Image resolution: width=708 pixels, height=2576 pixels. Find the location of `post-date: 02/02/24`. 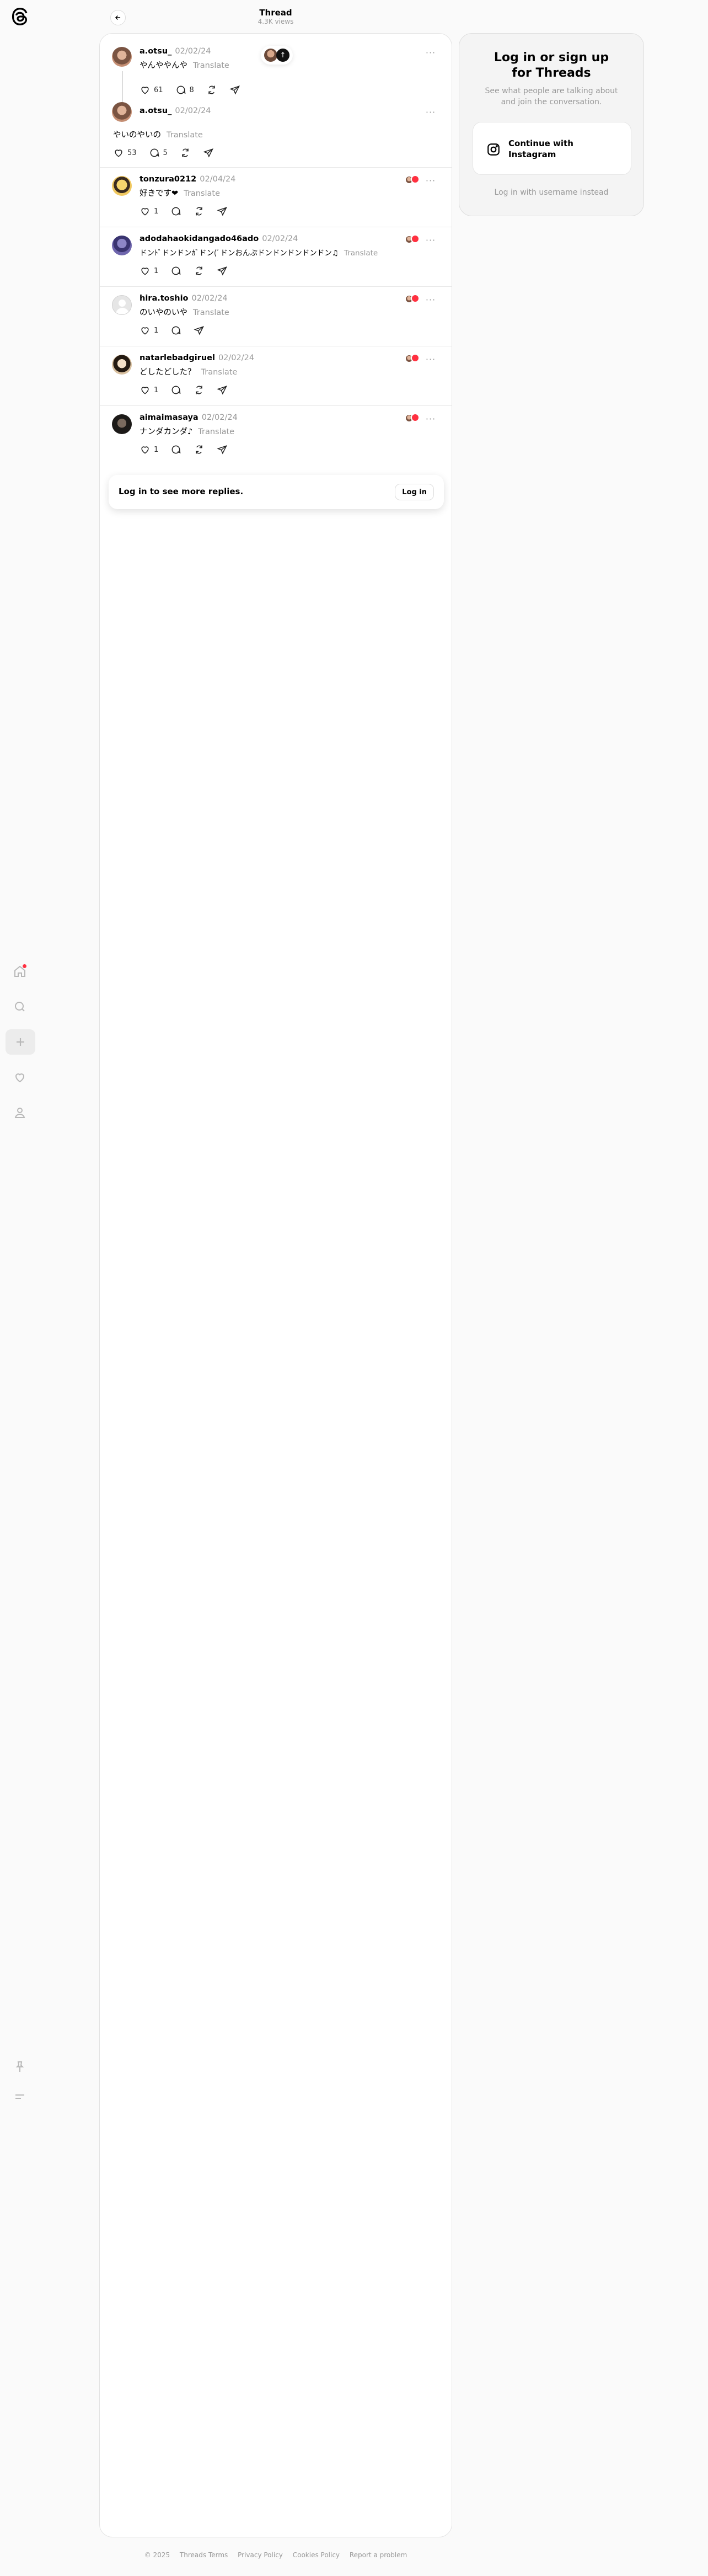

post-date: 02/02/24 is located at coordinates (280, 238).